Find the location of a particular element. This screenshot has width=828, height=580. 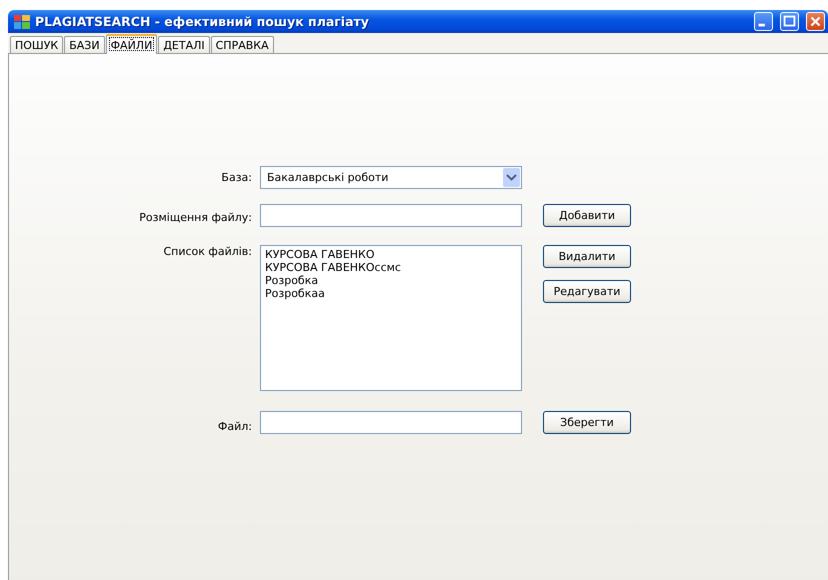

window-title: PLAGIATSEARCH - ефективний пошук плагіату is located at coordinates (202, 21).